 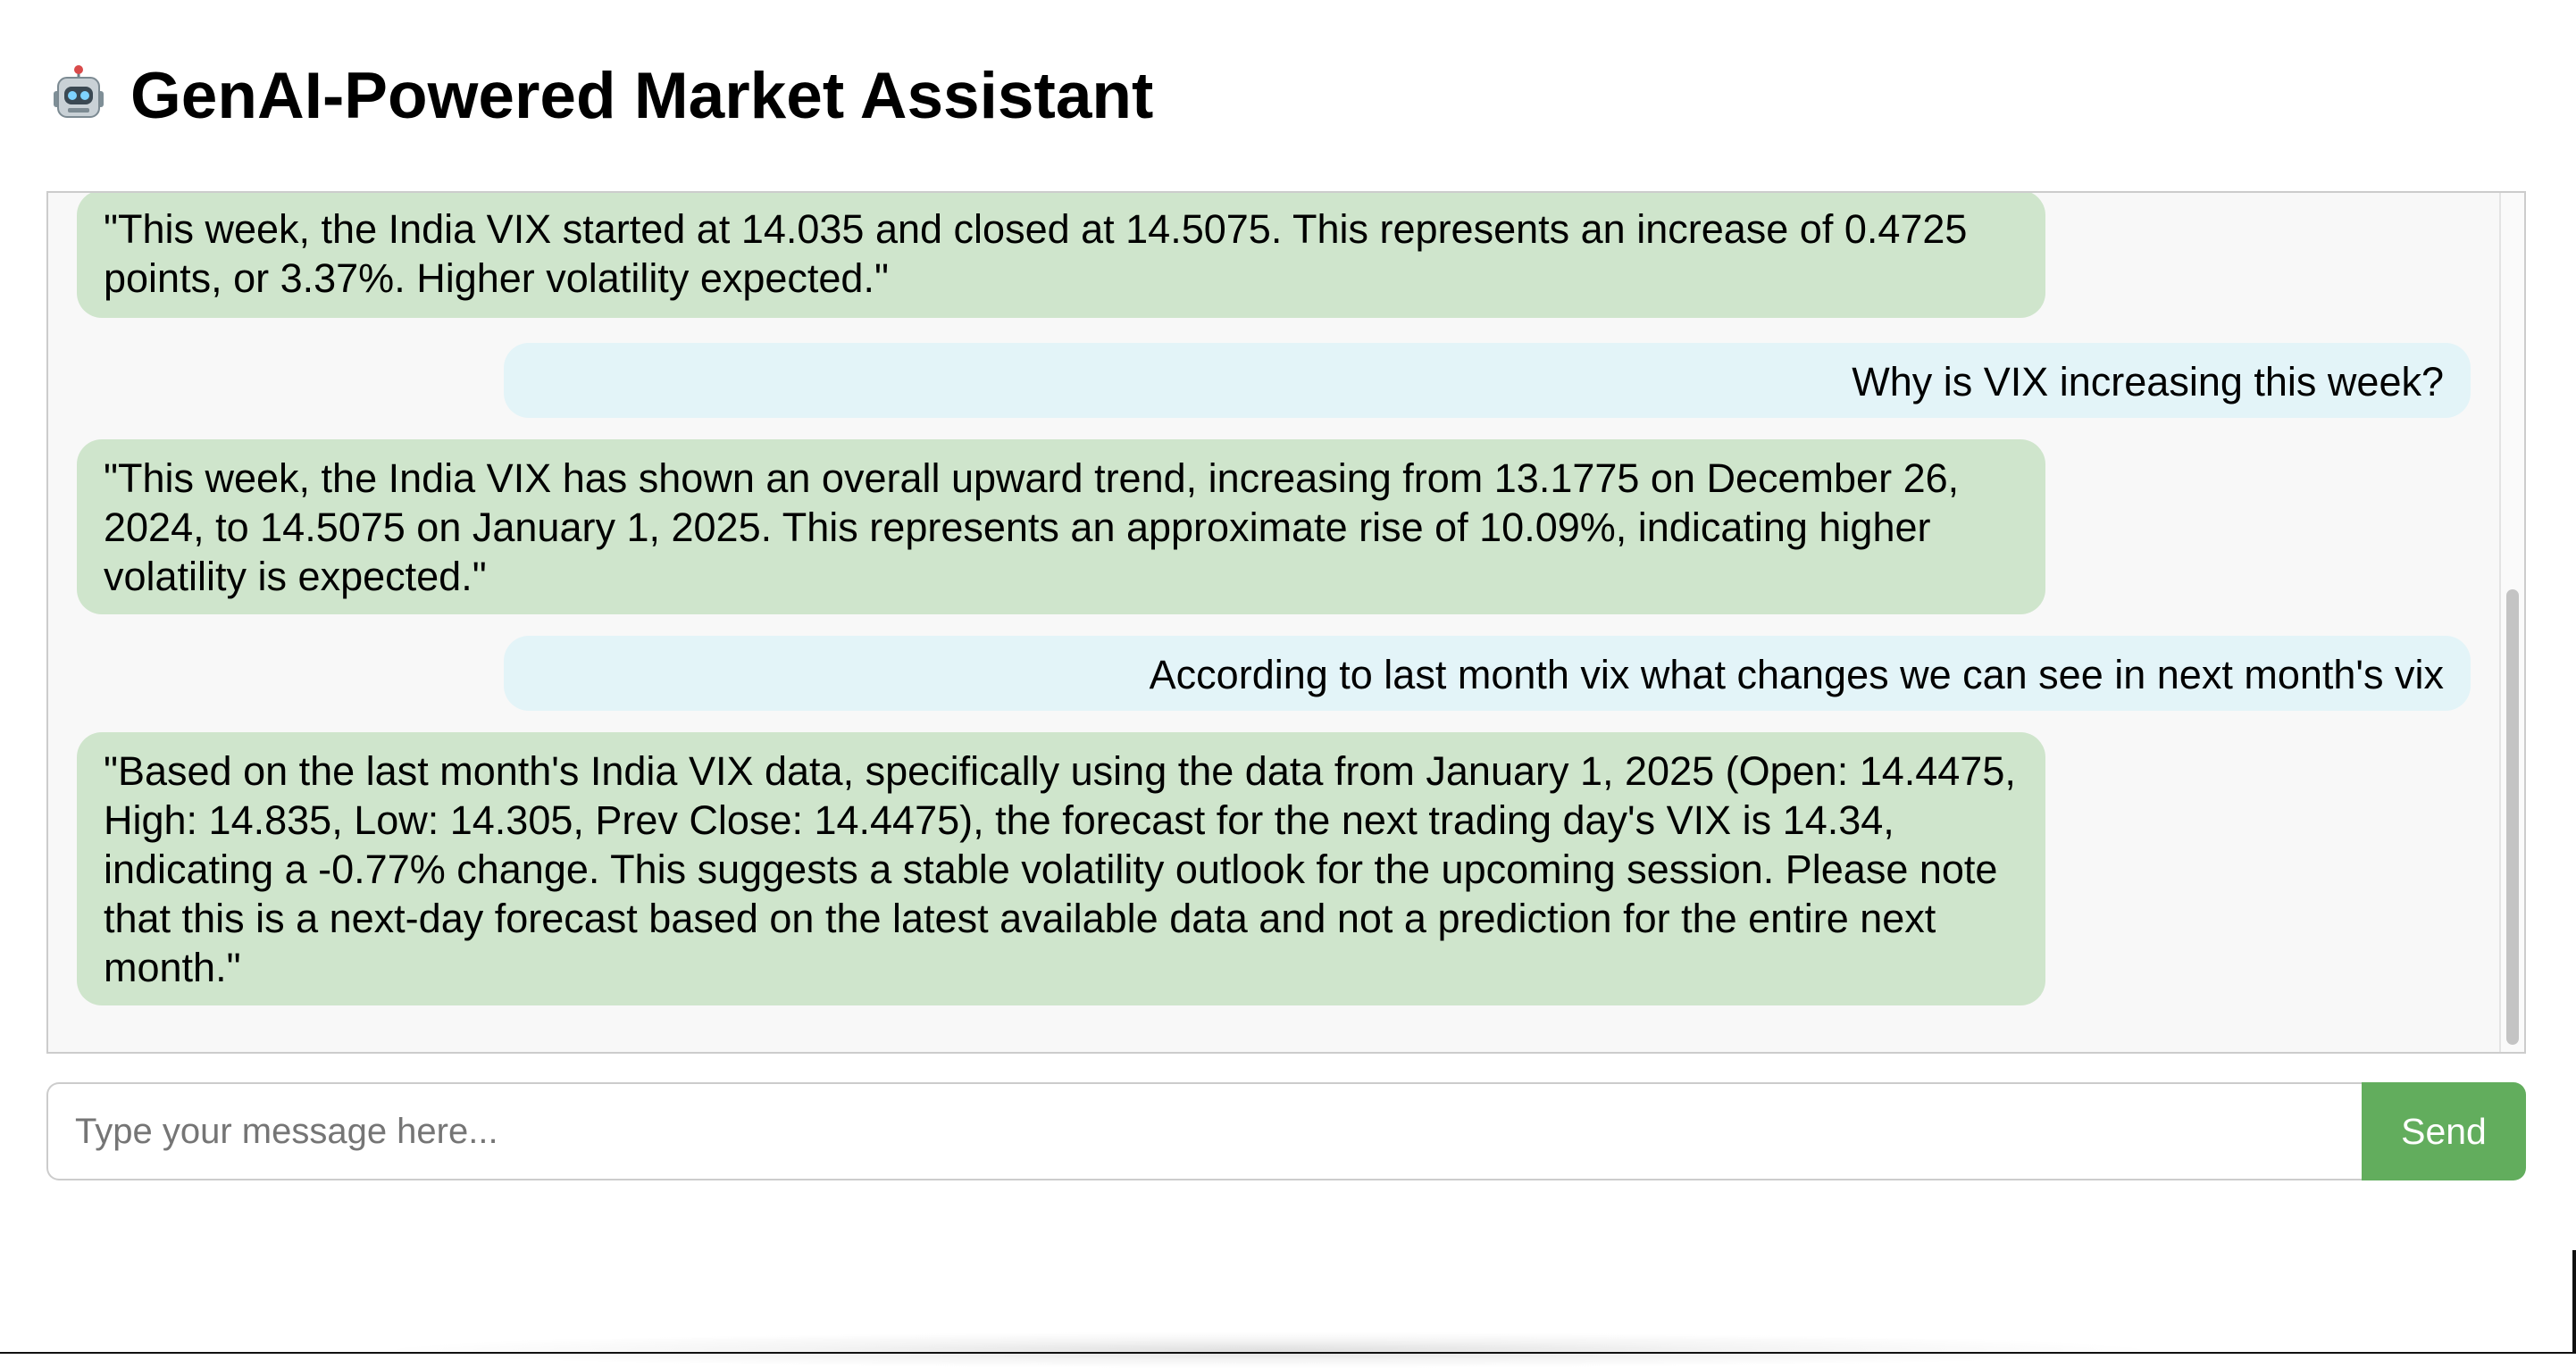 I want to click on bottom-shadow, so click(x=1269, y=1350).